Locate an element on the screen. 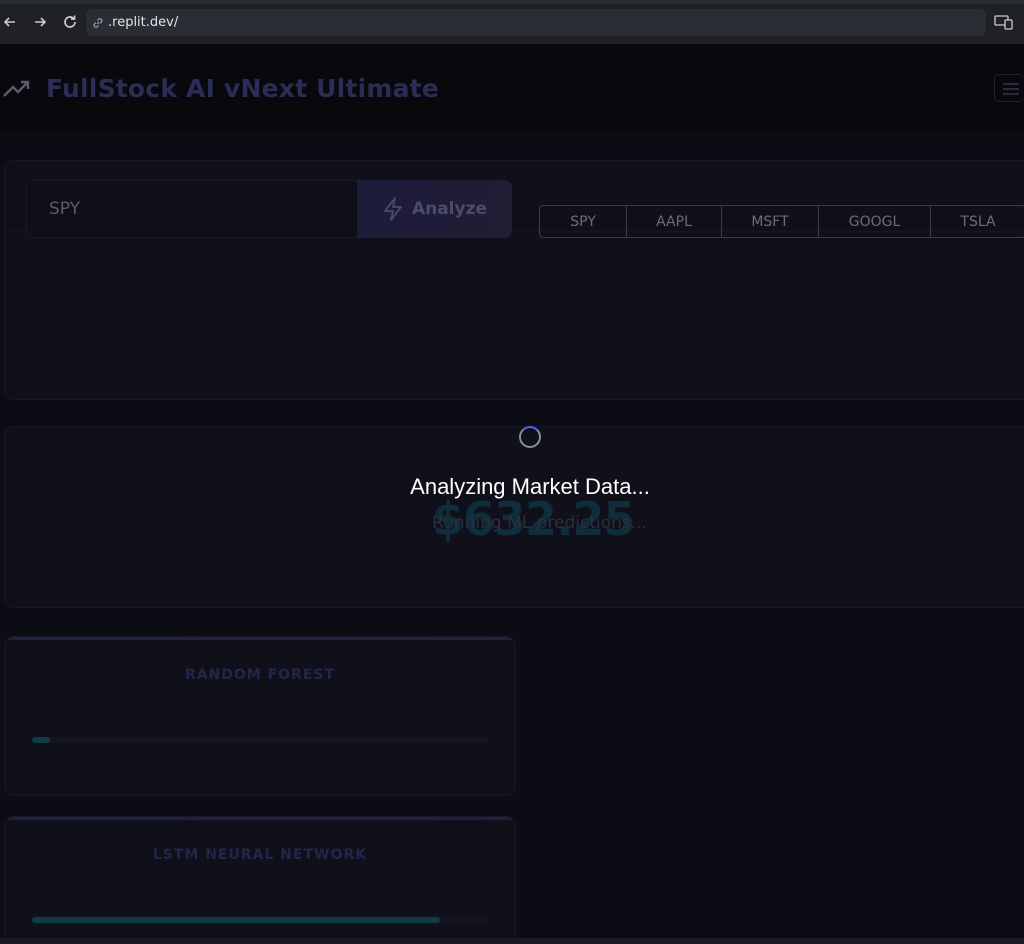 The image size is (1024, 944). analyze-button: Analyze is located at coordinates (434, 209).